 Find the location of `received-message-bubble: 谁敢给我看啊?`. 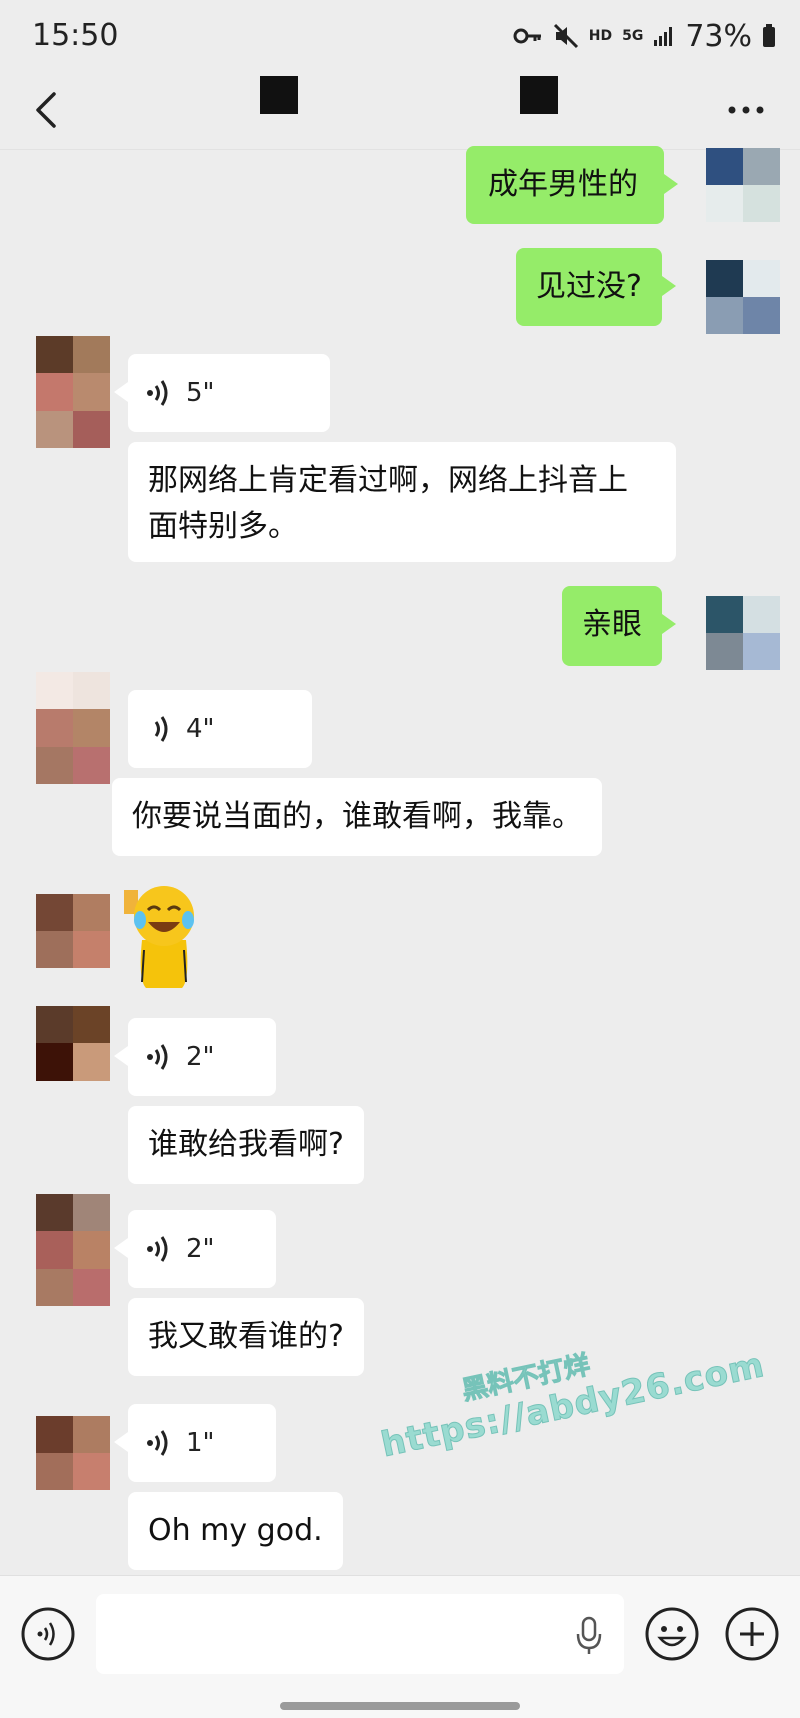

received-message-bubble: 谁敢给我看啊? is located at coordinates (246, 1145).